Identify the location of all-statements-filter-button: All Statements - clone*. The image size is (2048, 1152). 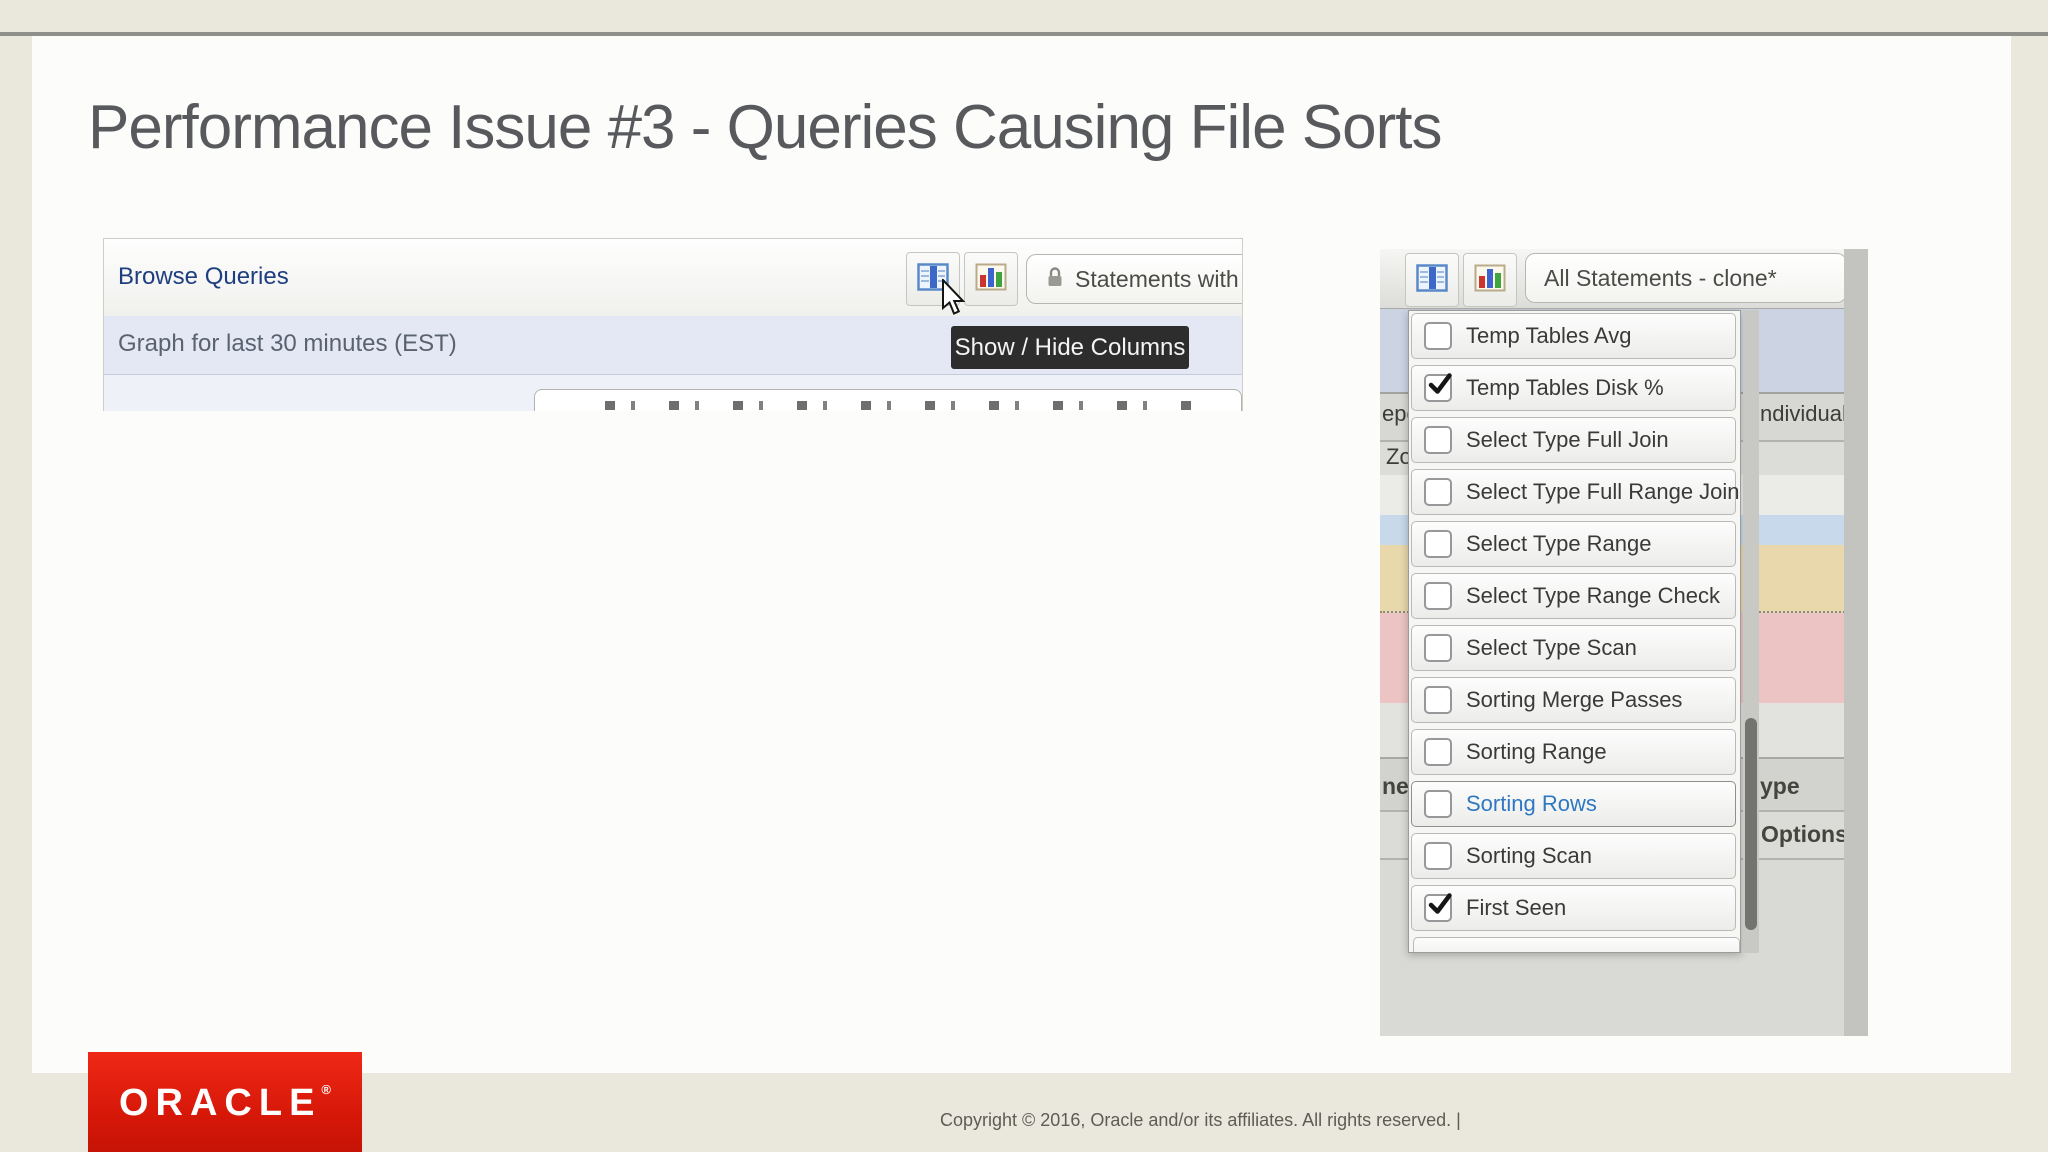
(1686, 278).